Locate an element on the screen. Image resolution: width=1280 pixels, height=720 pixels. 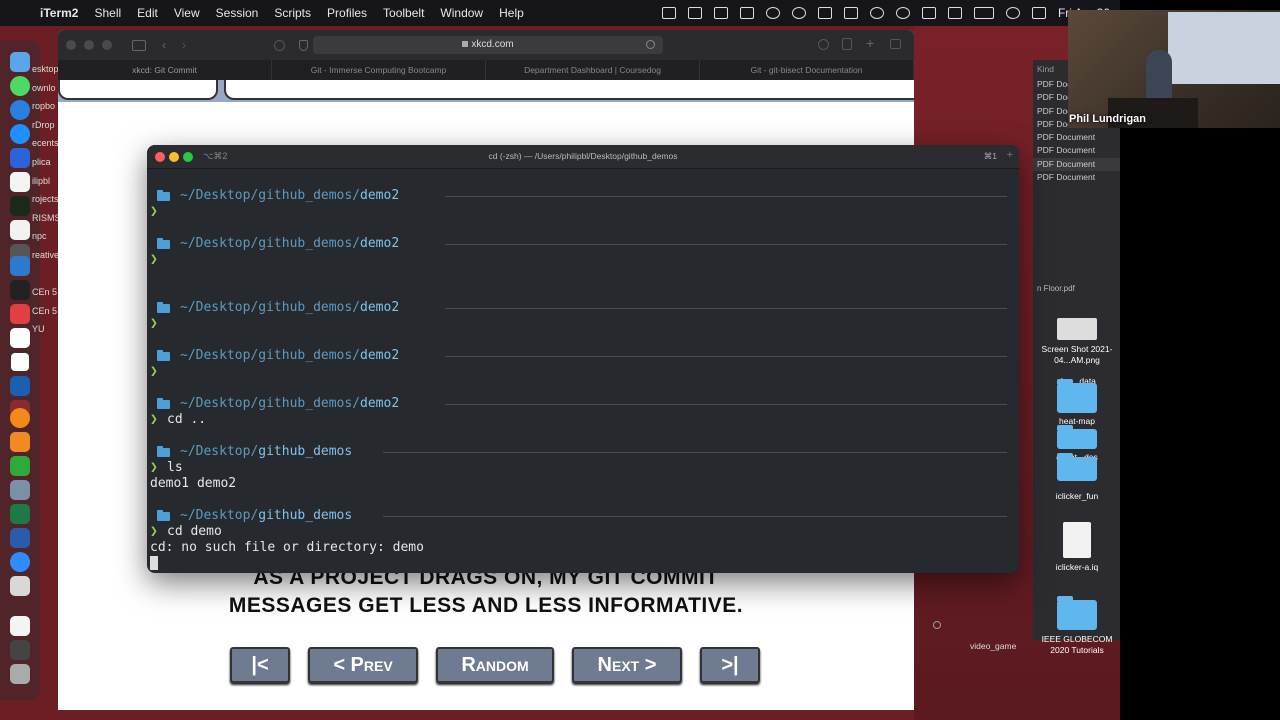
calendar-dock-icon is located at coordinates (20, 182).